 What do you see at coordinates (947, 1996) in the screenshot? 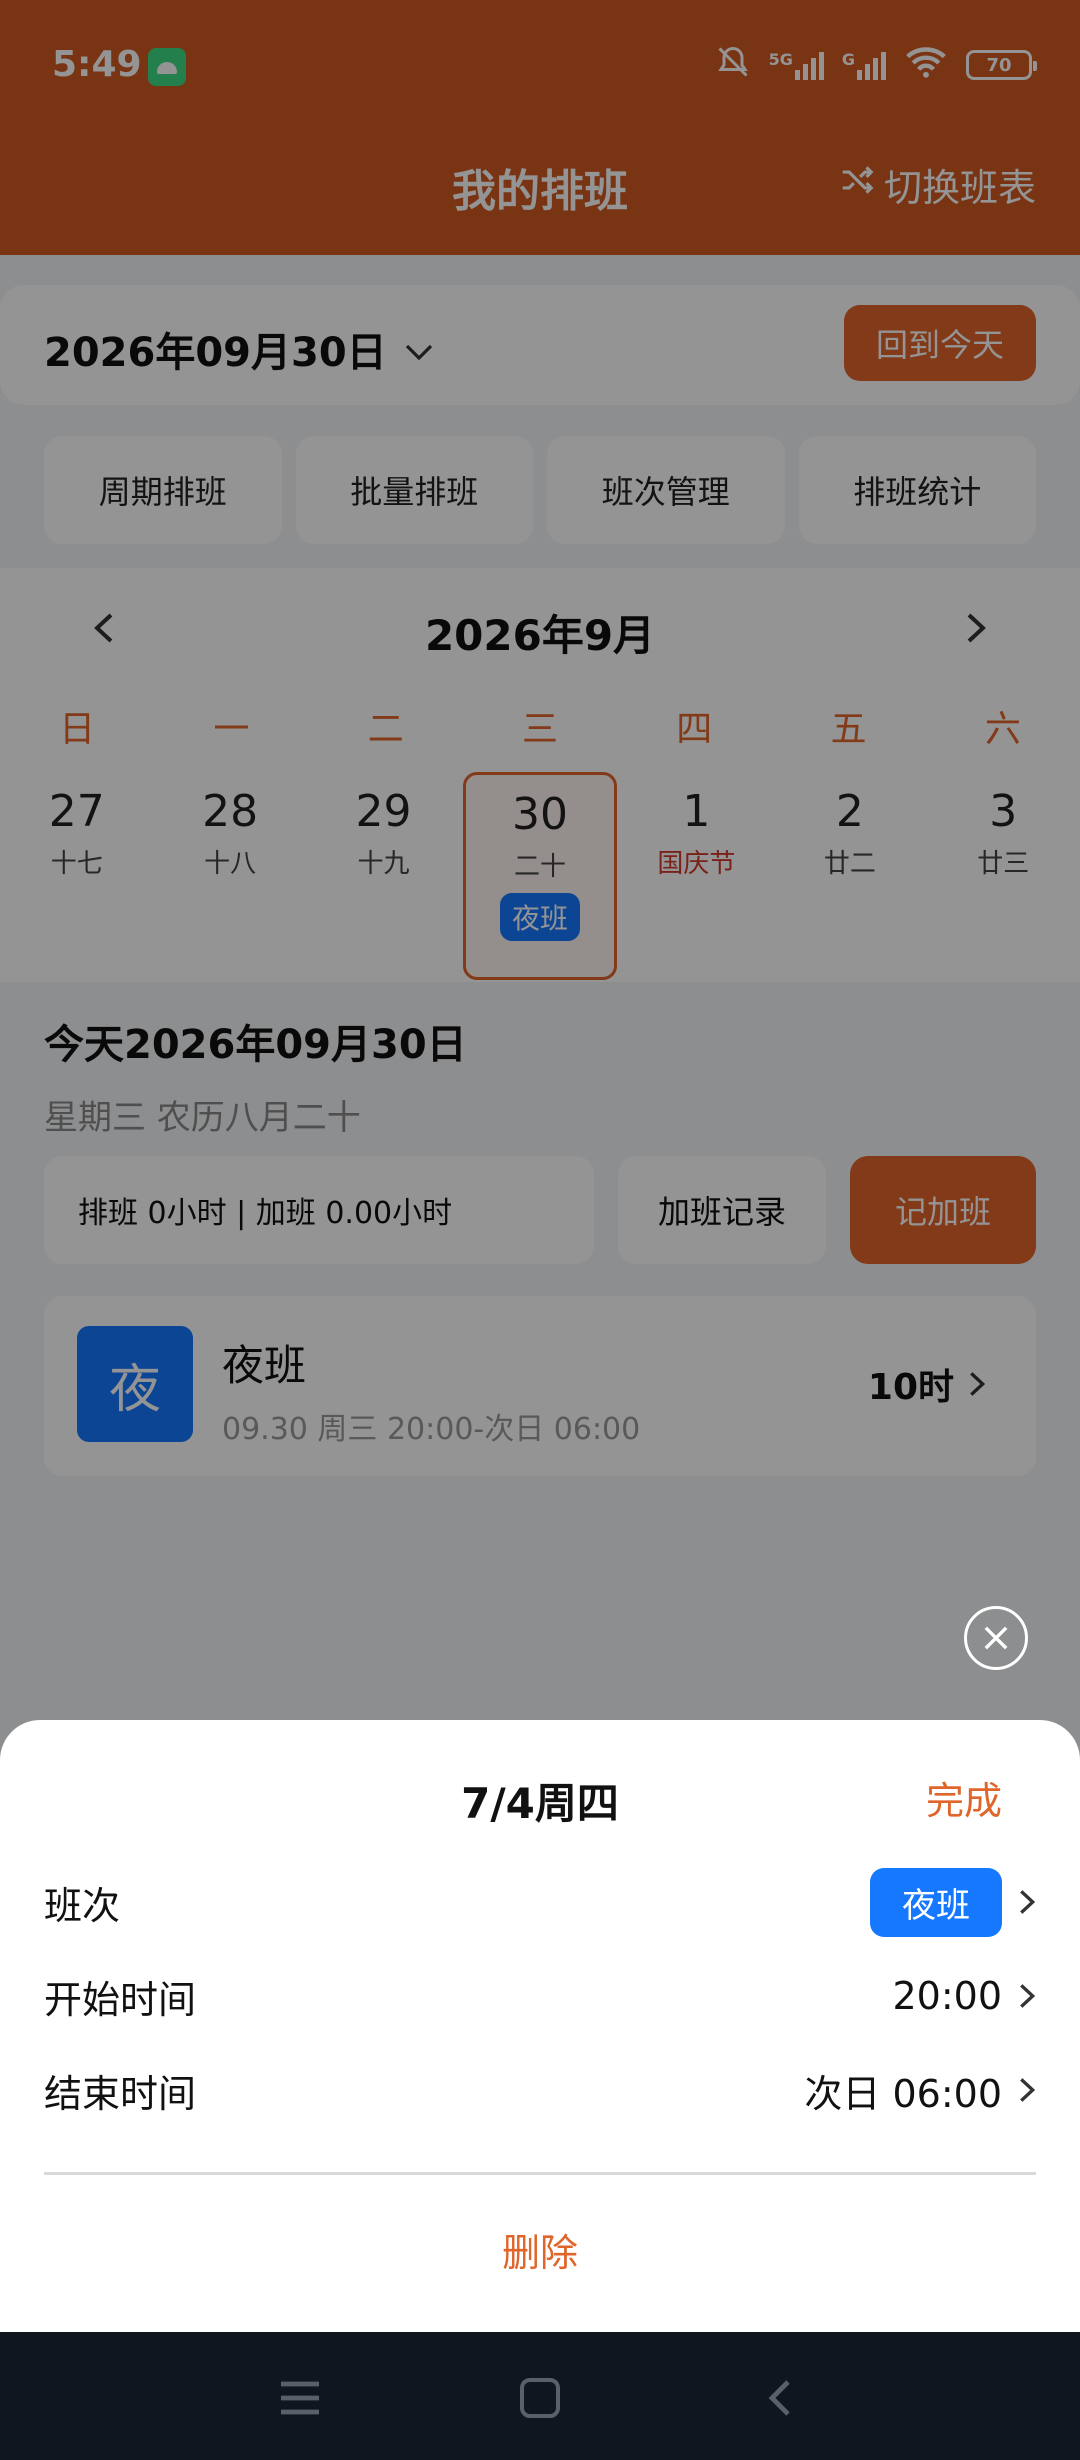
I see `start-time-value: 20:00` at bounding box center [947, 1996].